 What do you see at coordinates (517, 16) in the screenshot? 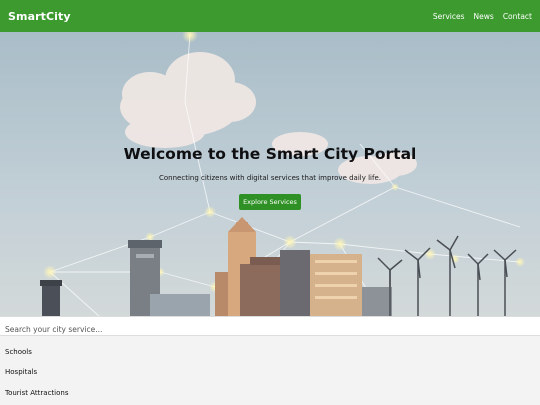
I see `nav-link-contact: Contact` at bounding box center [517, 16].